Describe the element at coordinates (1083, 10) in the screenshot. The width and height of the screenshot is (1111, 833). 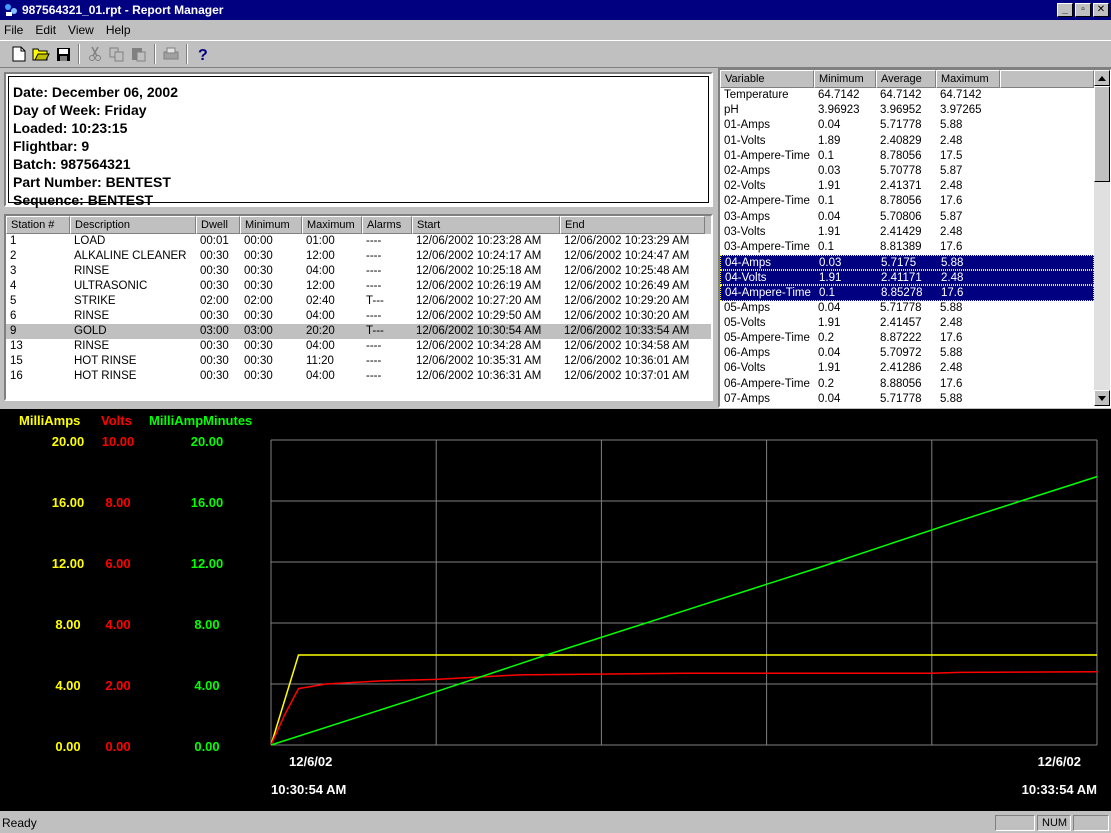
I see `maximize-button: ▫` at that location.